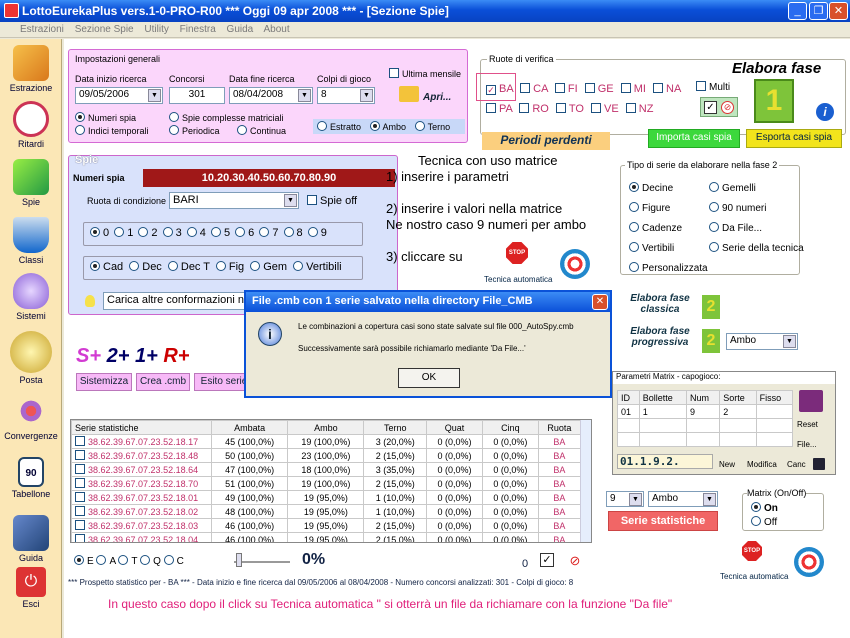 The width and height of the screenshot is (850, 638). I want to click on serie-statistiche-button: Serie statistiche, so click(663, 521).